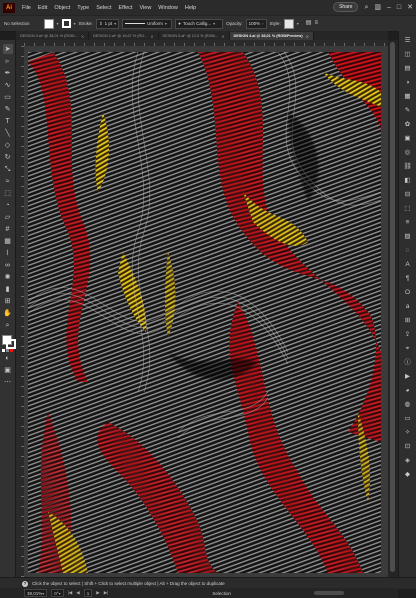 This screenshot has height=598, width=416. What do you see at coordinates (7, 49) in the screenshot?
I see `selection-tool-icon: ➤` at bounding box center [7, 49].